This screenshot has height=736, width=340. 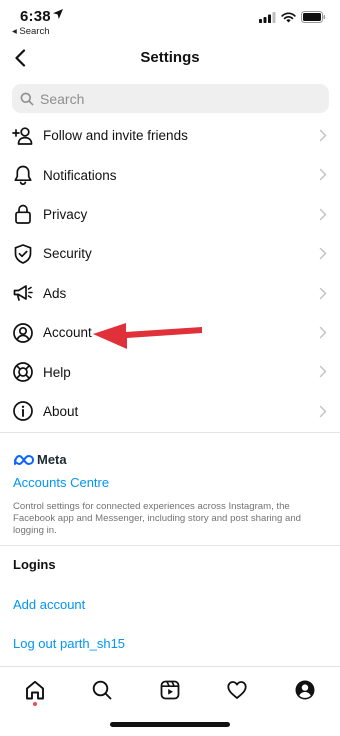 What do you see at coordinates (170, 253) in the screenshot?
I see `menu-item-security: Security` at bounding box center [170, 253].